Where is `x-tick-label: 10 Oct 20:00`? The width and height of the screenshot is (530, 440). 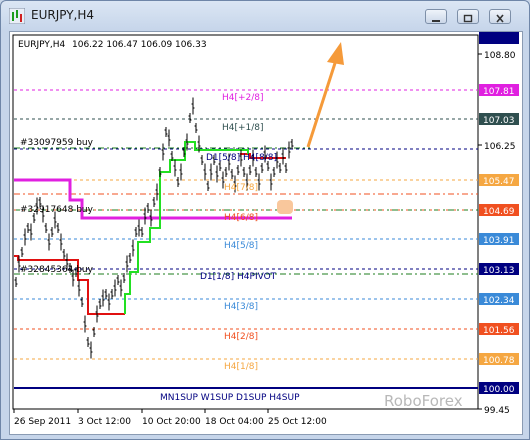 x-tick-label: 10 Oct 20:00 is located at coordinates (171, 422).